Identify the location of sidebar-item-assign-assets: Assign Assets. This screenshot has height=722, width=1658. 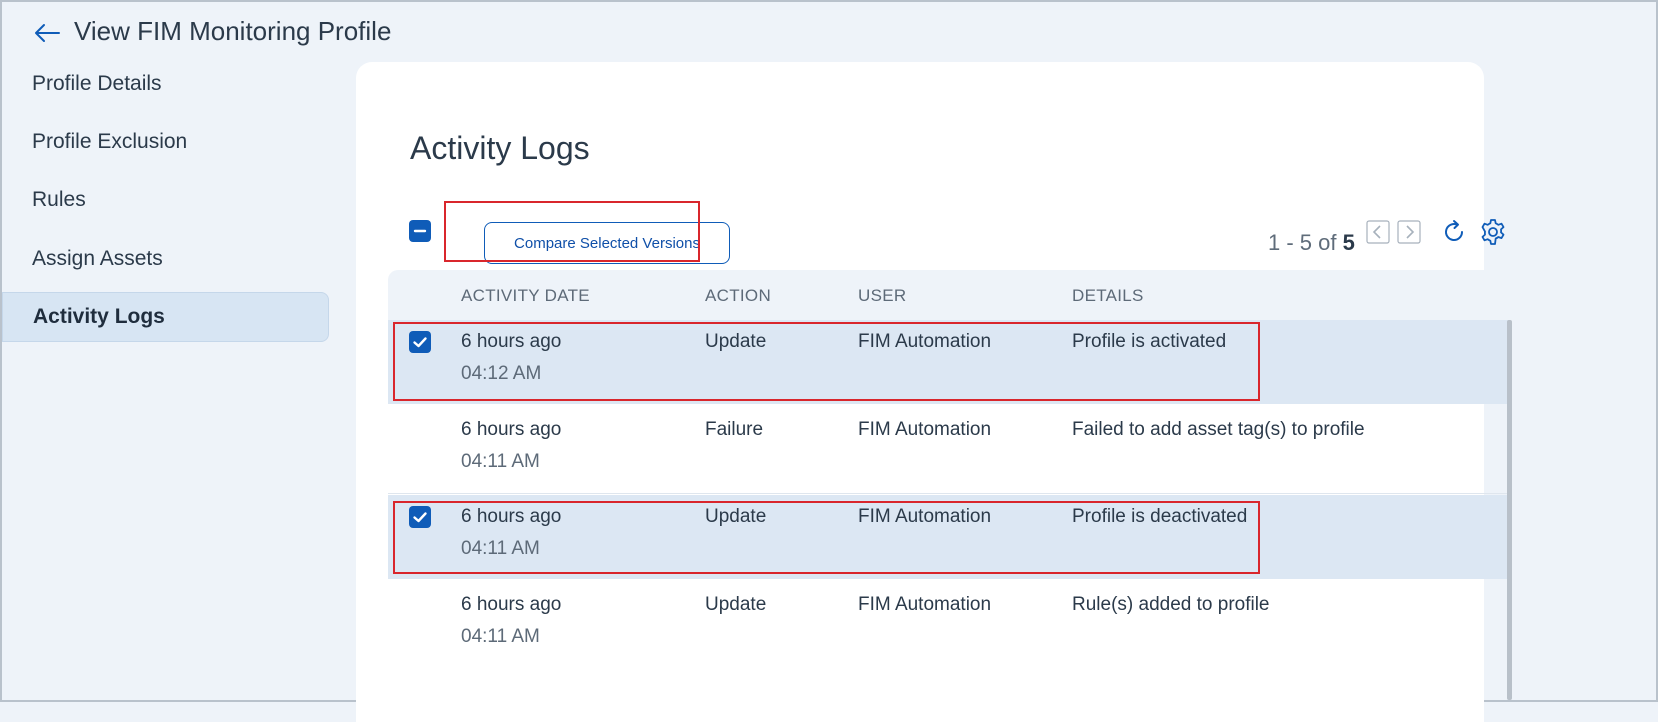
(165, 259).